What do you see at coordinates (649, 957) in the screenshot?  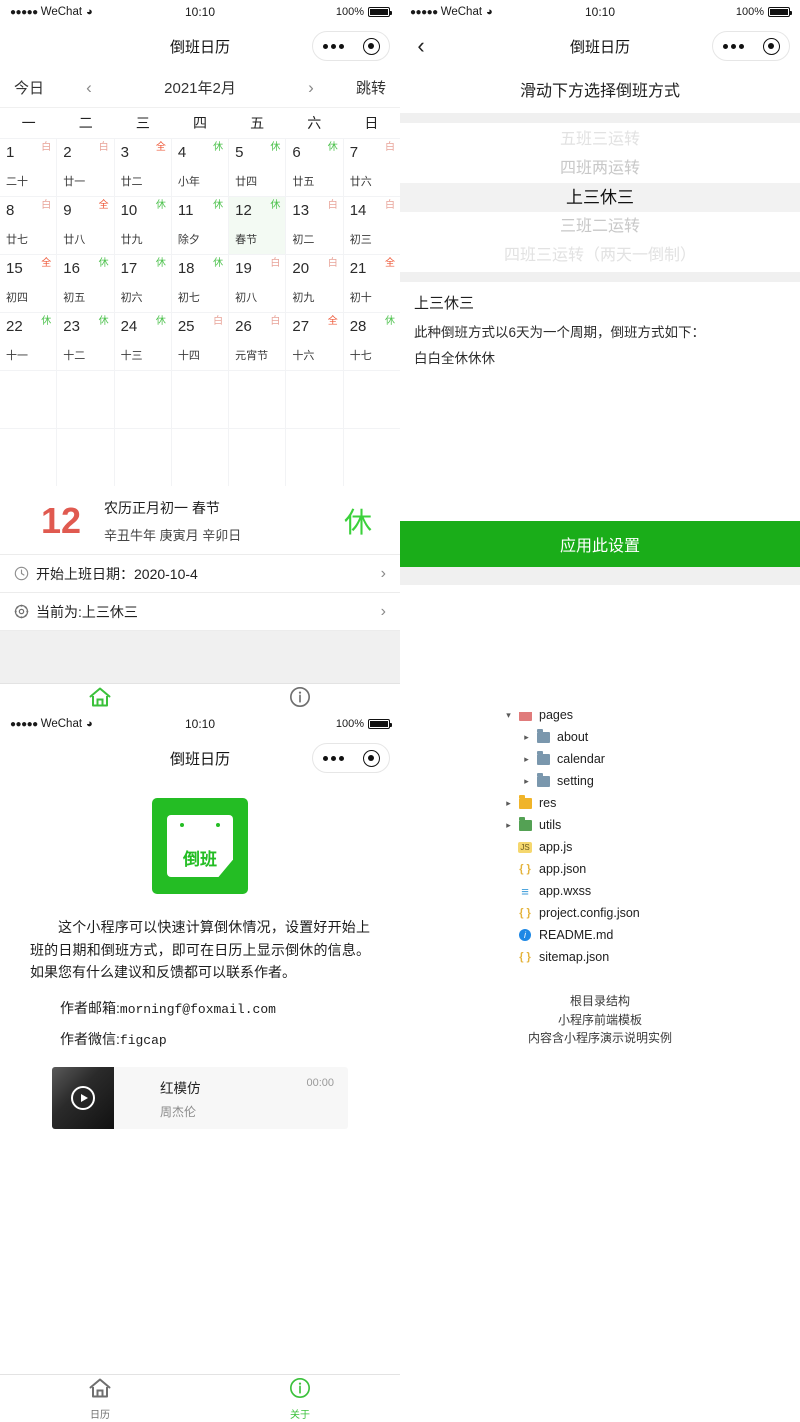 I see `file-tree-row: { } sitemap.json` at bounding box center [649, 957].